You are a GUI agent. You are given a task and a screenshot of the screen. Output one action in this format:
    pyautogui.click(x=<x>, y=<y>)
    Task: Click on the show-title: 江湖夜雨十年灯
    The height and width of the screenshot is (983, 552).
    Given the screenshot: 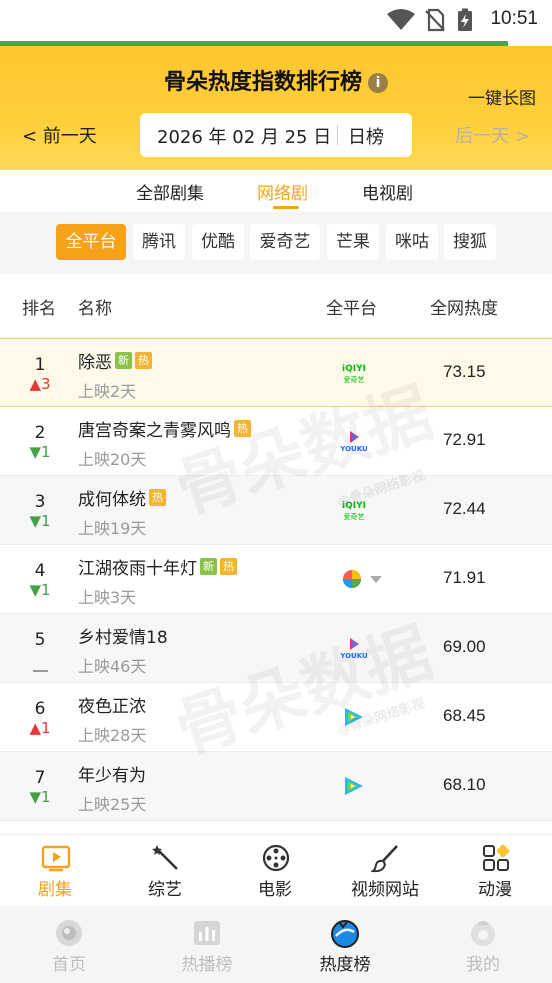 What is the action you would take?
    pyautogui.click(x=137, y=569)
    